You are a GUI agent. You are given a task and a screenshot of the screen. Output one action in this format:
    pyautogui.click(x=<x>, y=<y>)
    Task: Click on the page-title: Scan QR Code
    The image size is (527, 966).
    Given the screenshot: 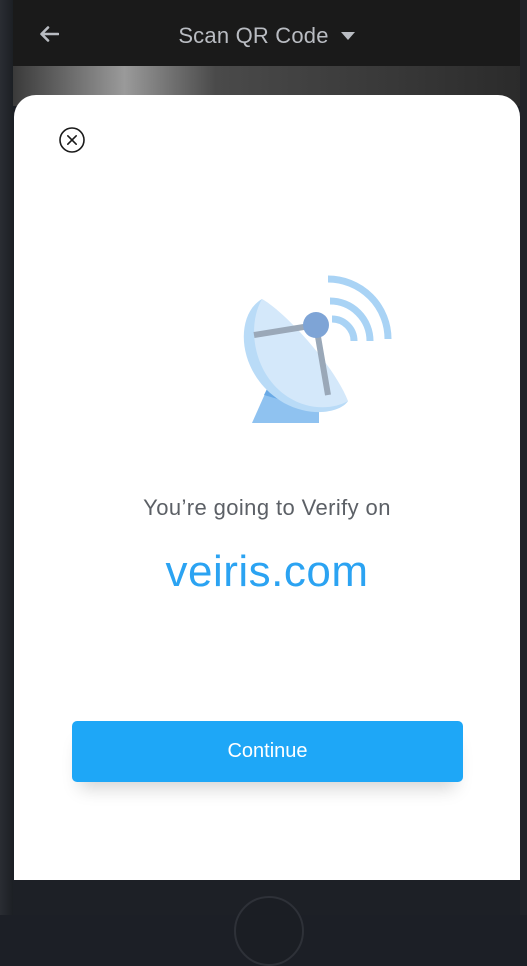 What is the action you would take?
    pyautogui.click(x=253, y=35)
    